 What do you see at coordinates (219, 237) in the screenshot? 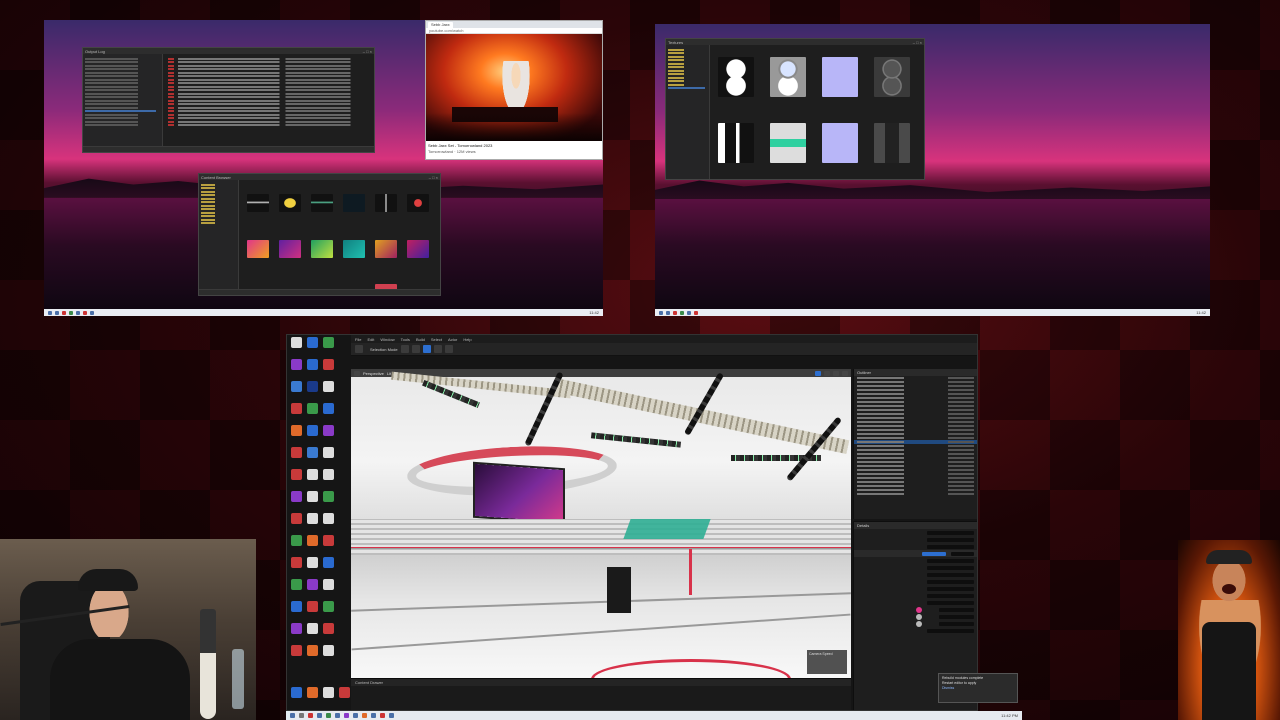
I see `asset-folder-tree` at bounding box center [219, 237].